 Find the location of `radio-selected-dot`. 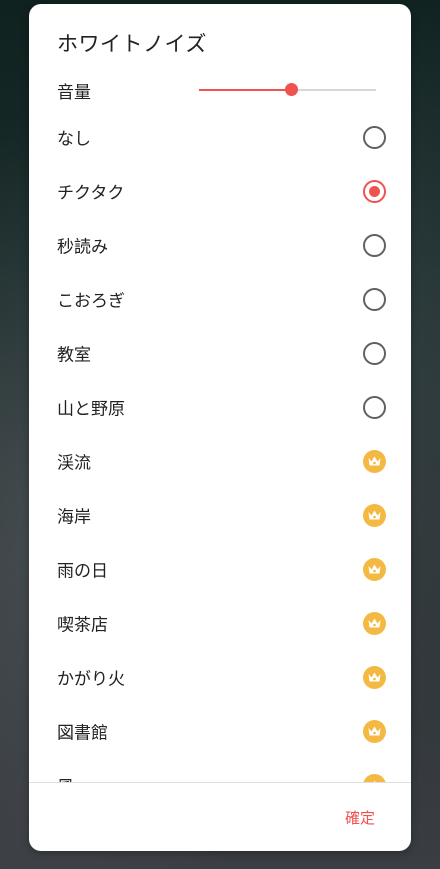

radio-selected-dot is located at coordinates (374, 191).